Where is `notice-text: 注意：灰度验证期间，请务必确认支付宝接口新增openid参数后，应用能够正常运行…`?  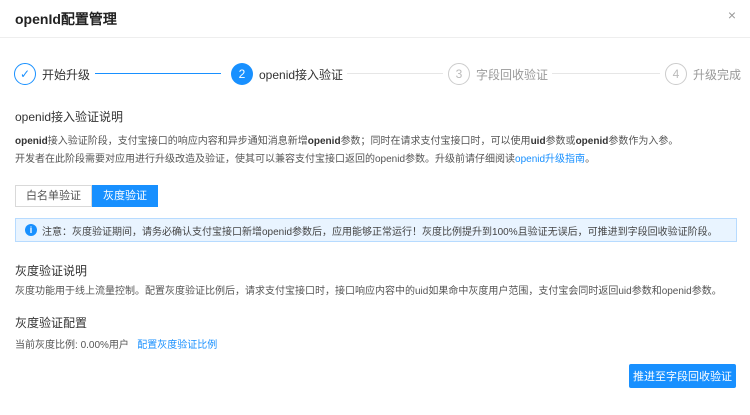 notice-text: 注意：灰度验证期间，请务必确认支付宝接口新增openid参数后，应用能够正常运行… is located at coordinates (380, 232).